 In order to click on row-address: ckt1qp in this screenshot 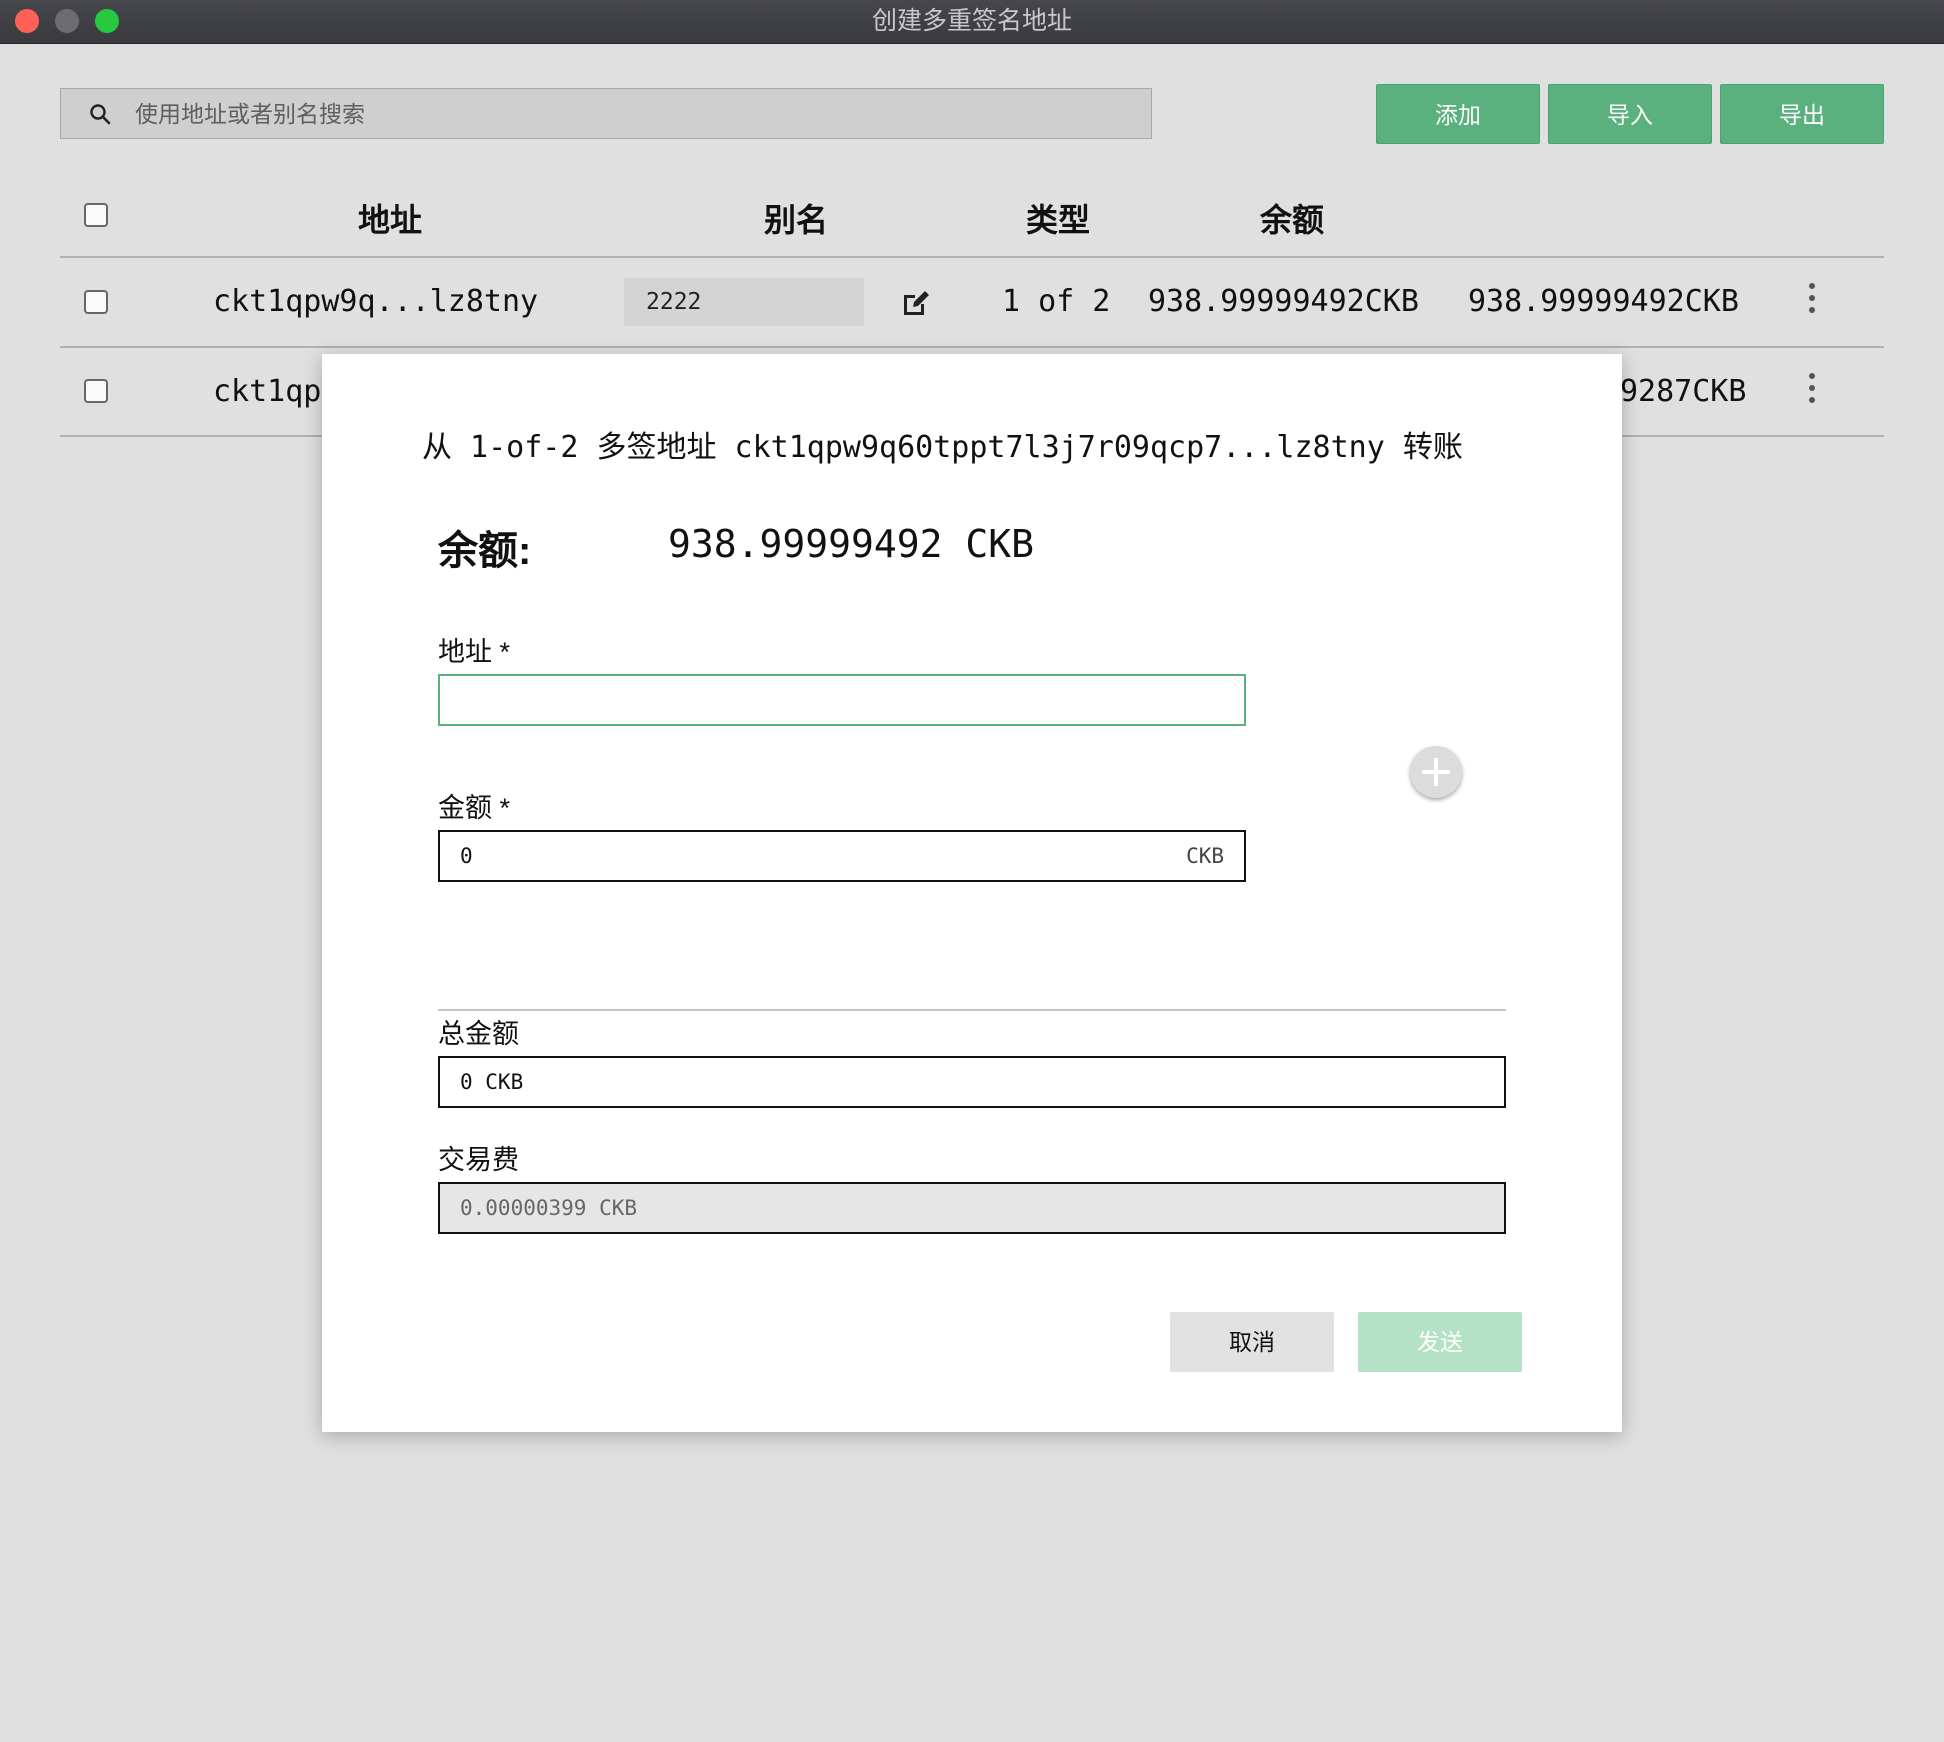, I will do `click(267, 391)`.